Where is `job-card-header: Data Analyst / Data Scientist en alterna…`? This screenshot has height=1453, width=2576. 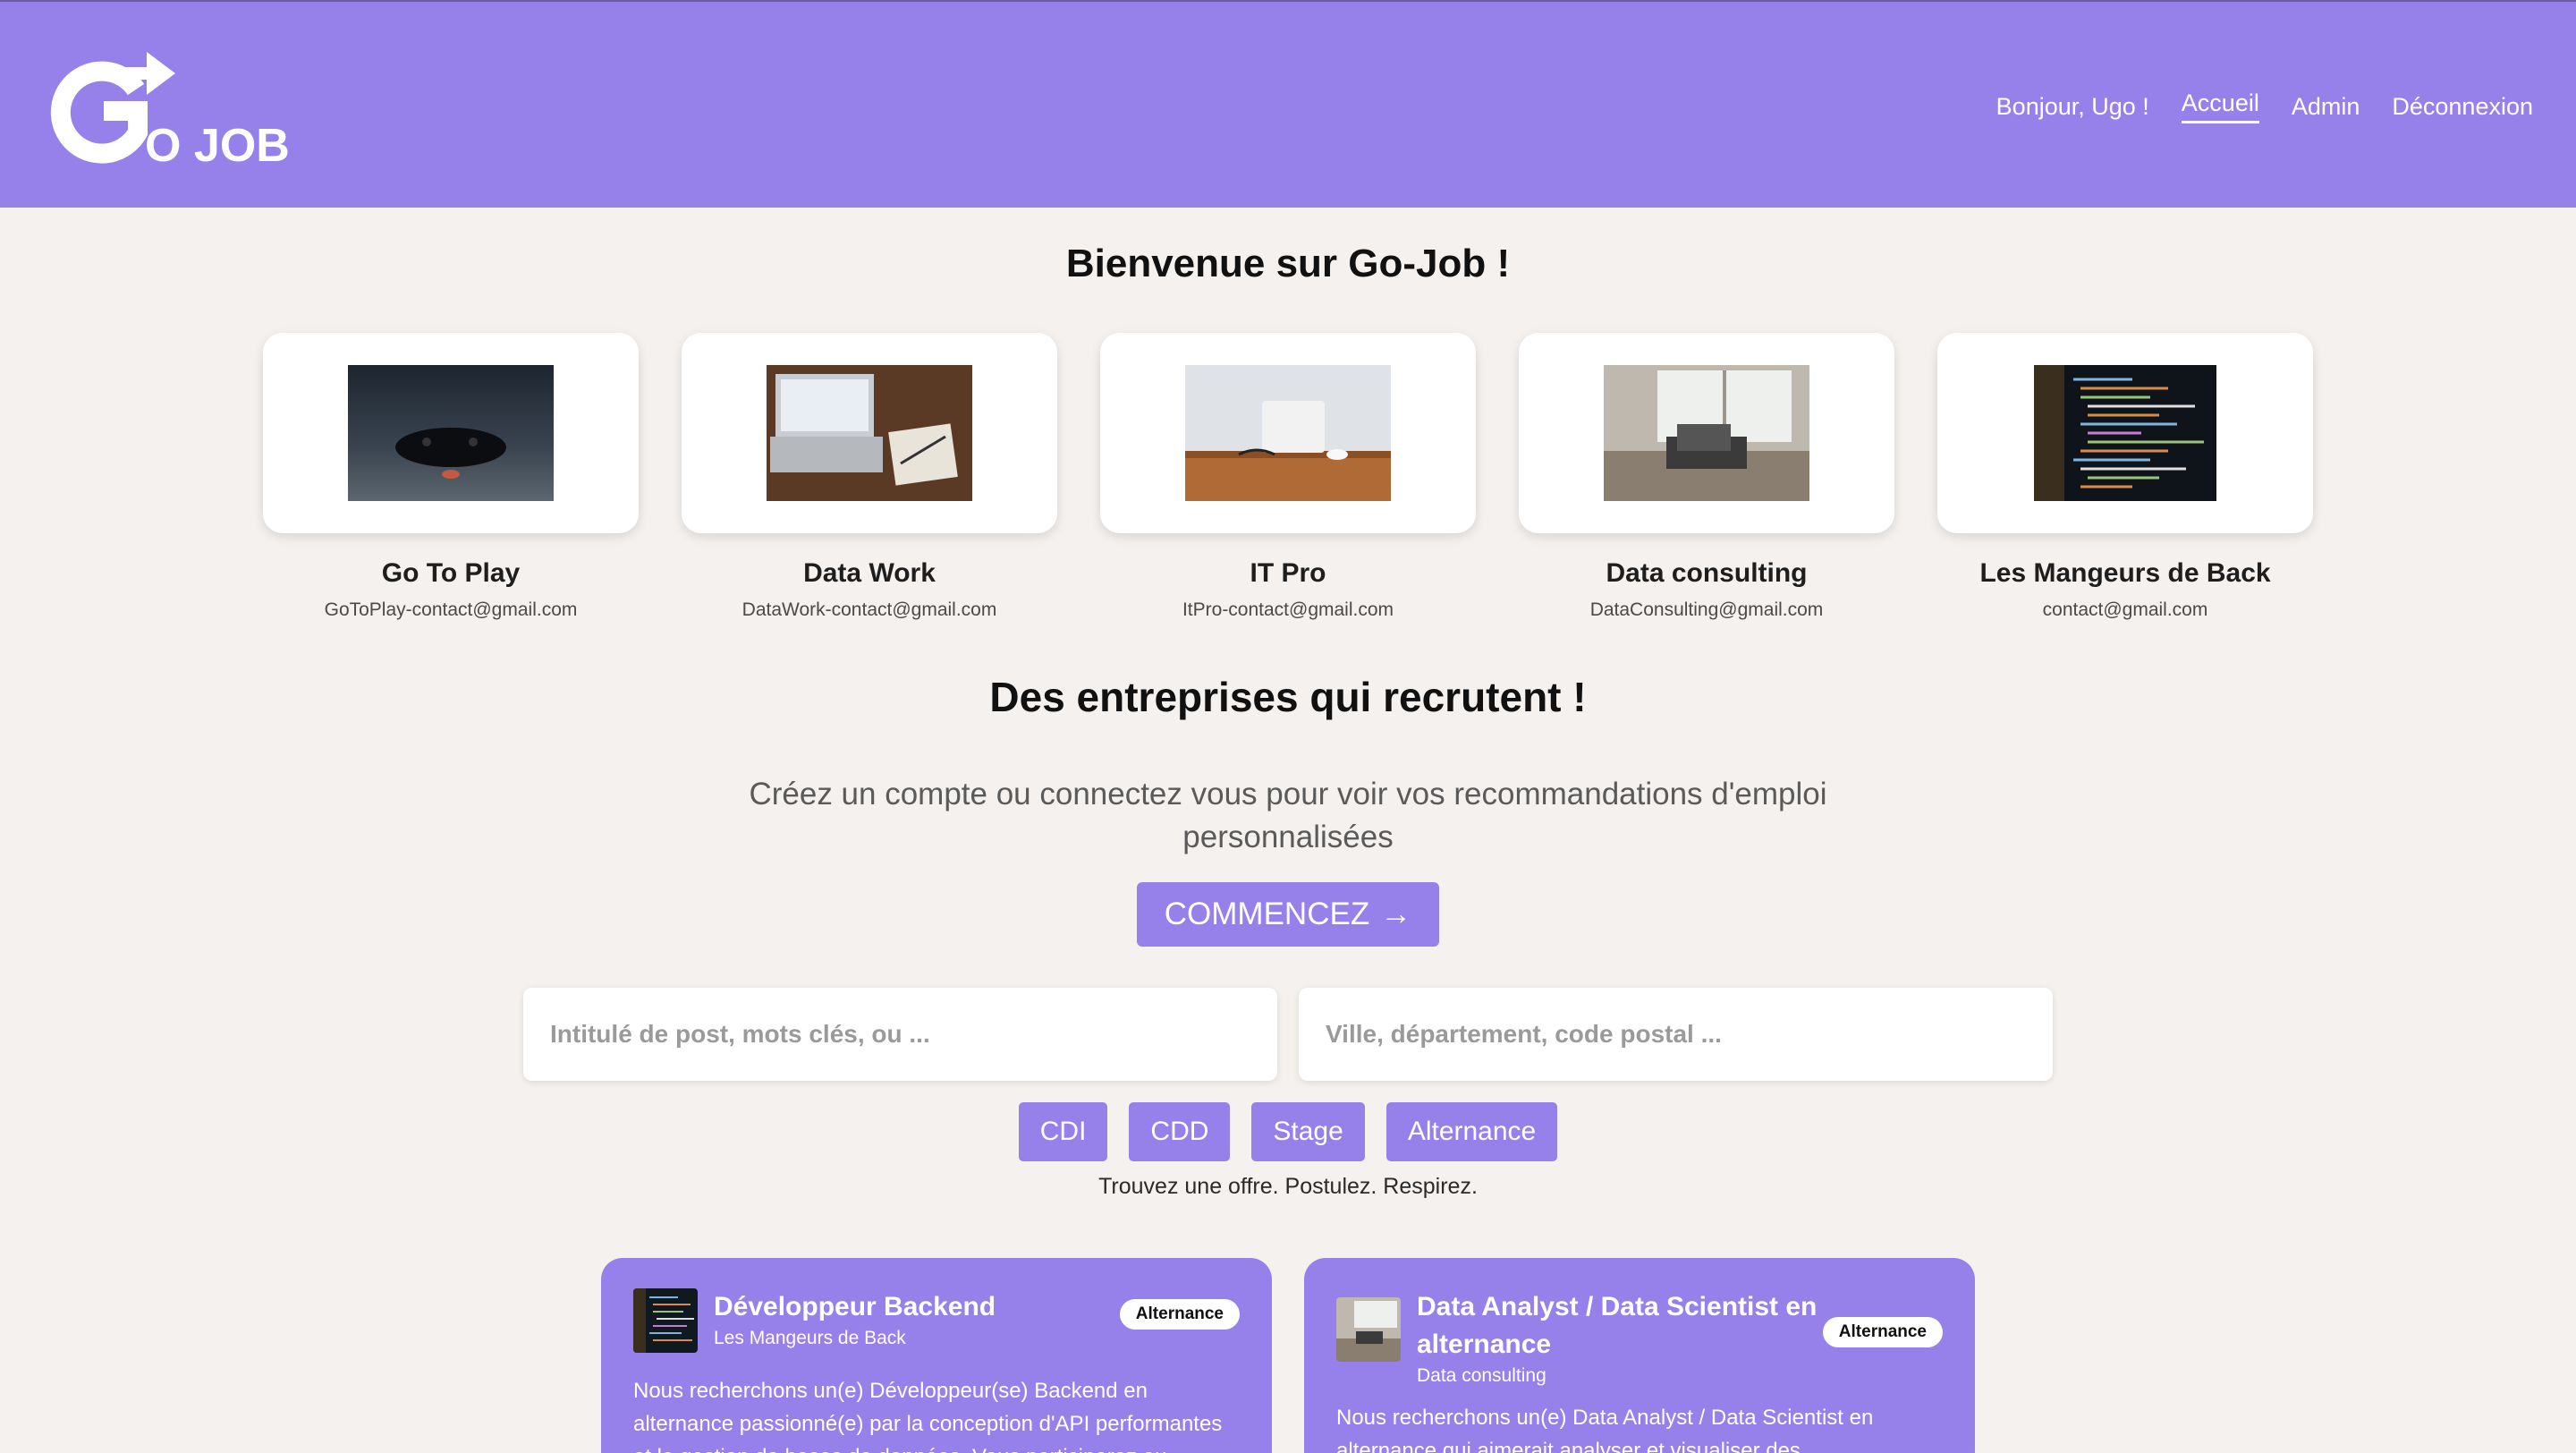
job-card-header: Data Analyst / Data Scientist en alterna… is located at coordinates (1639, 1337).